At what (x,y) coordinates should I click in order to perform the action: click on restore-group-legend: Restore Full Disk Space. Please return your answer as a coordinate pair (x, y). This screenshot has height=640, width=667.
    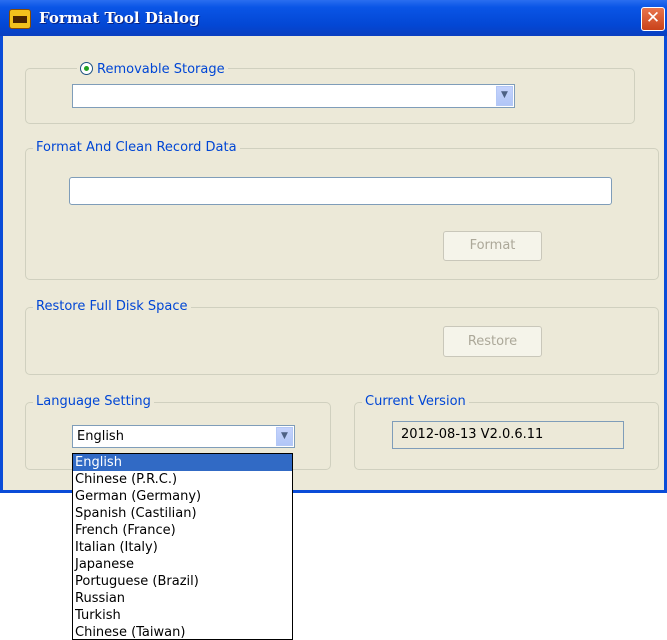
    Looking at the image, I should click on (112, 307).